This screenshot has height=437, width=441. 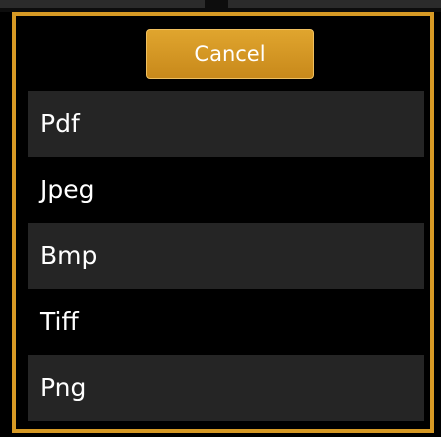 What do you see at coordinates (230, 54) in the screenshot?
I see `cancel-button: Cancel` at bounding box center [230, 54].